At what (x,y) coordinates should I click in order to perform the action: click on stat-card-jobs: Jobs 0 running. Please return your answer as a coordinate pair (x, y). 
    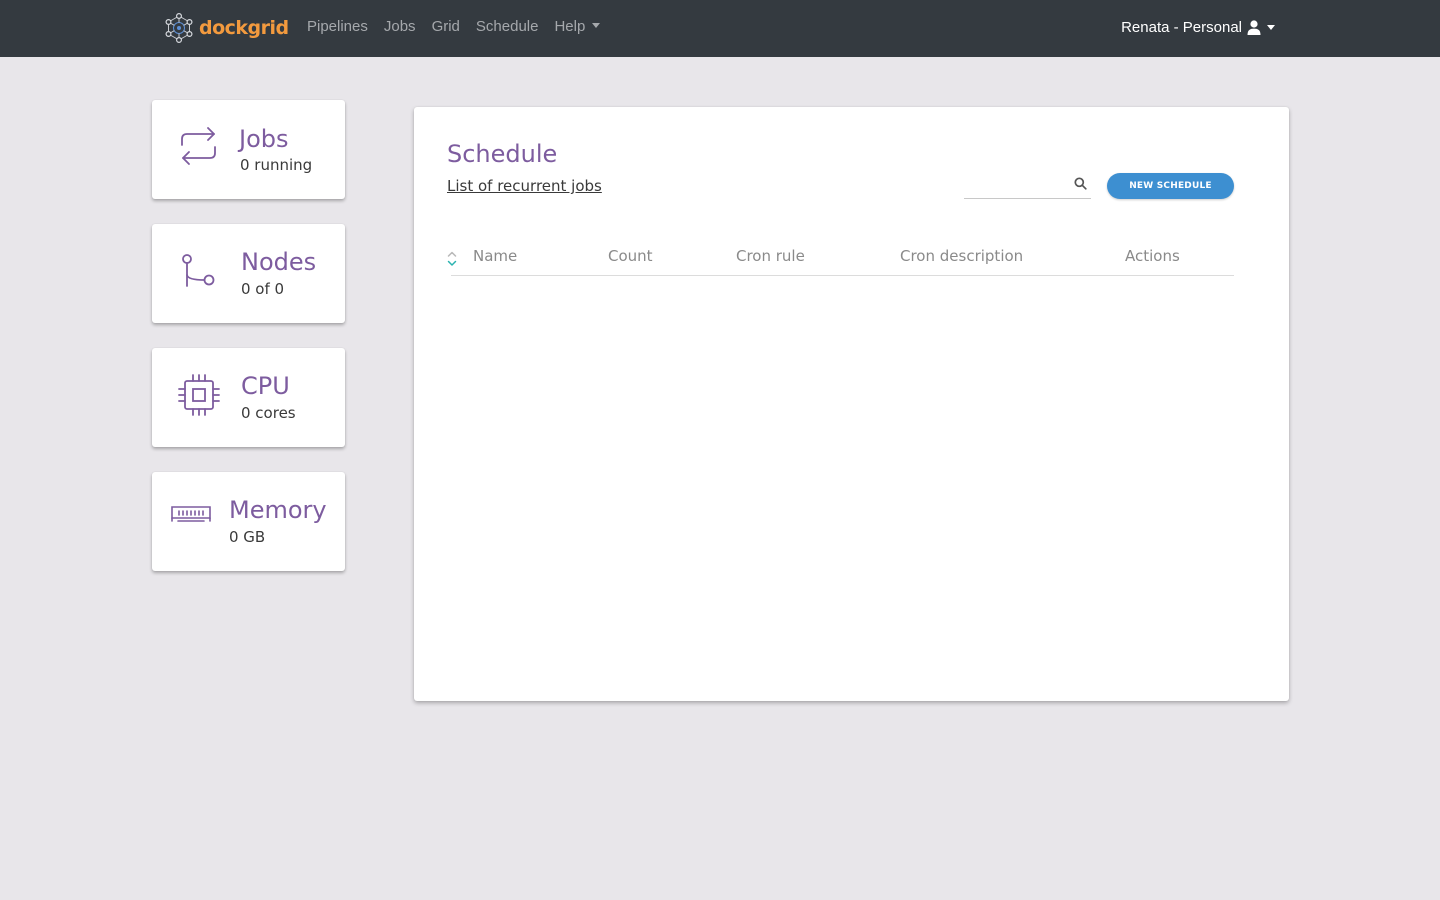
    Looking at the image, I should click on (248, 149).